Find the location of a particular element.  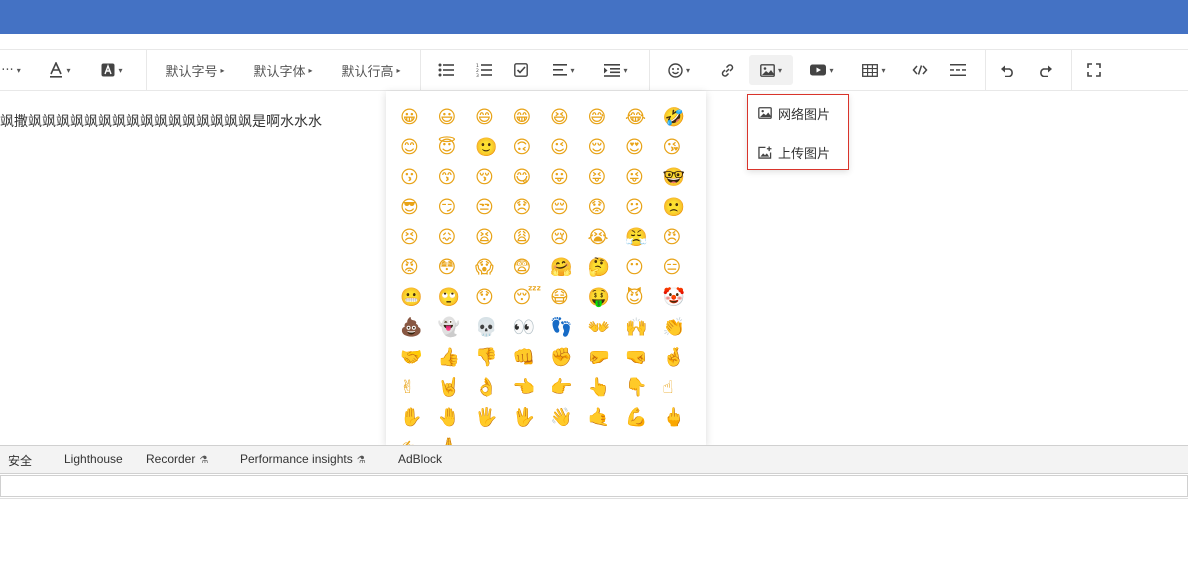

emoji-item: 😨 is located at coordinates (532, 268).